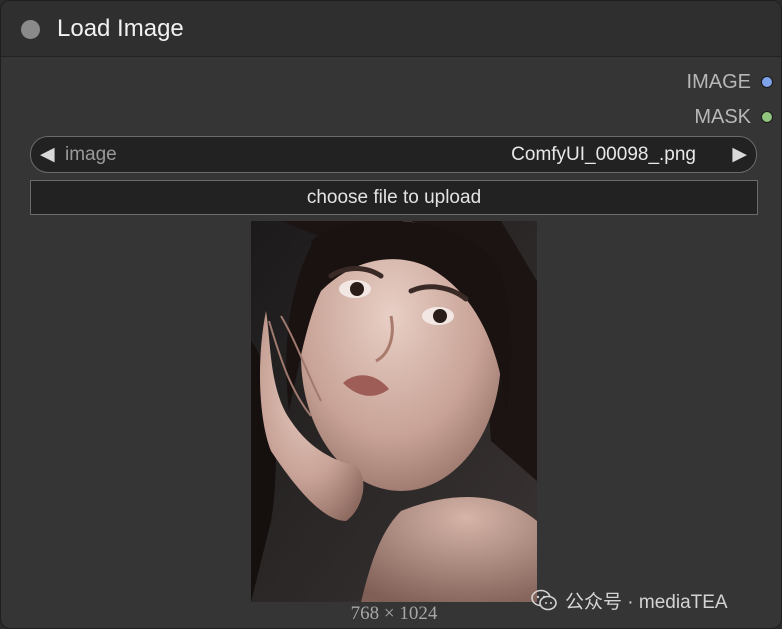 The width and height of the screenshot is (782, 629). I want to click on node-title: Load Image, so click(120, 28).